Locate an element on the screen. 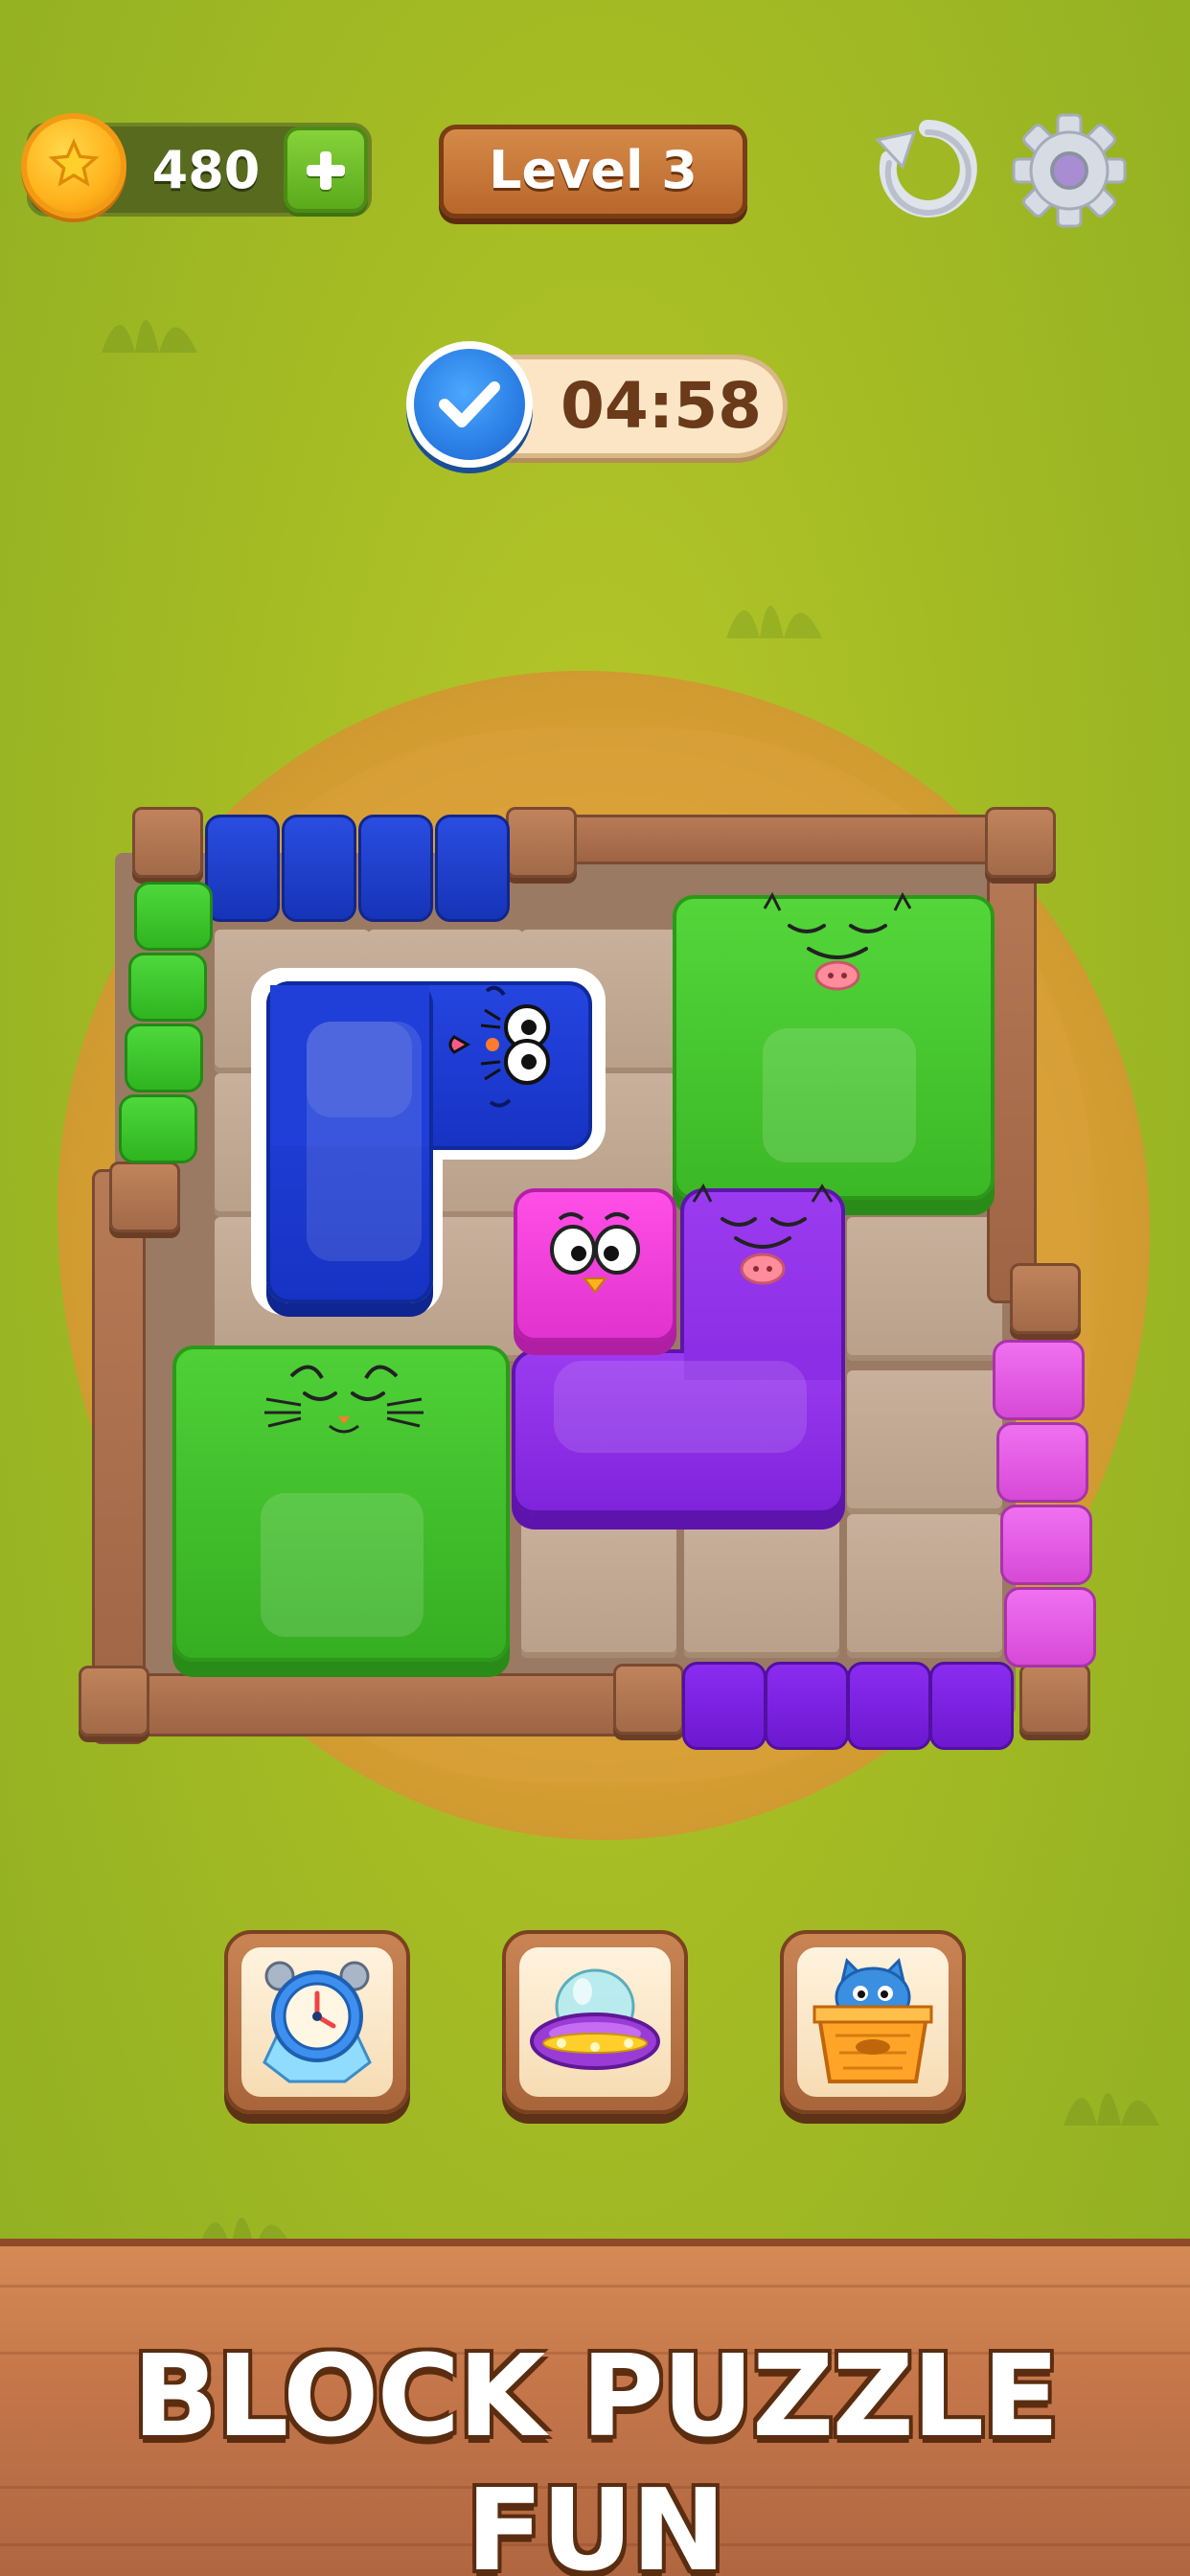 The image size is (1190, 2576). star-coin-icon is located at coordinates (74, 165).